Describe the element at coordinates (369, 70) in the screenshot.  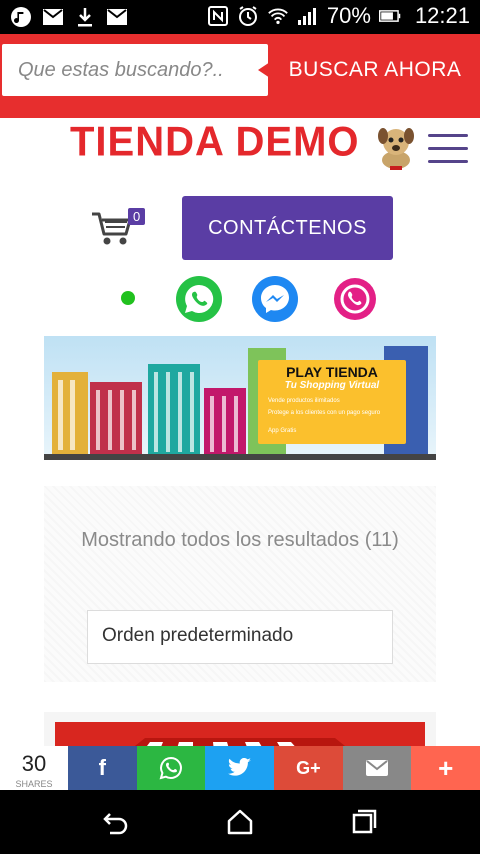
I see `search-button: BUSCAR AHORA` at that location.